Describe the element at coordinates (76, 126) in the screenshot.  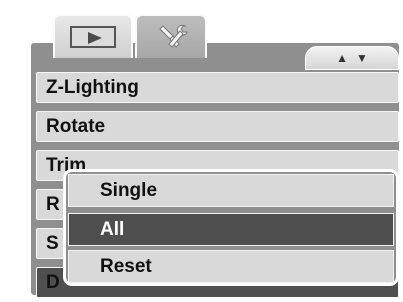
I see `menu-item-label: Rotate` at that location.